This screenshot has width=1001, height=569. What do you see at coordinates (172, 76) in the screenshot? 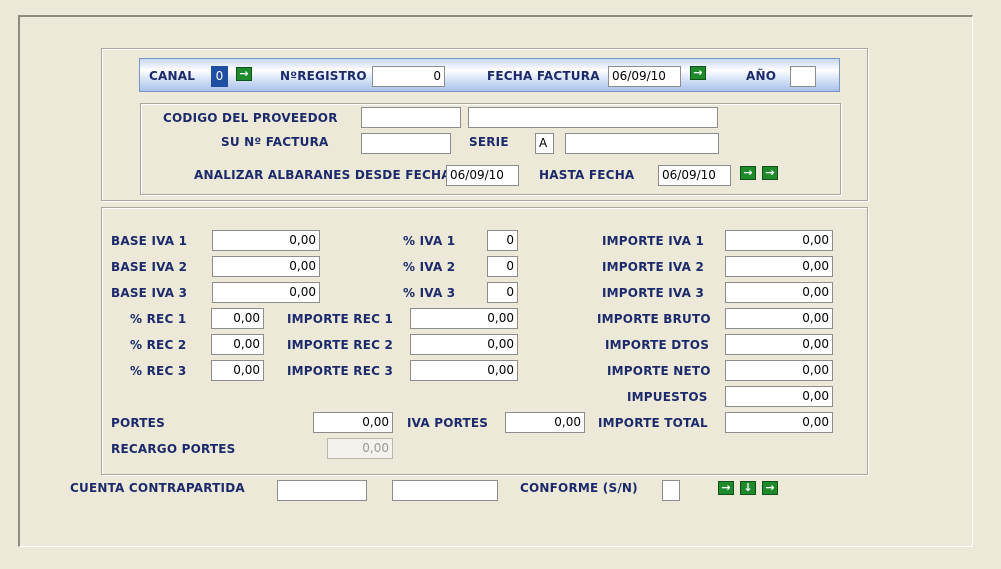
I see `canal-label: CANAL` at bounding box center [172, 76].